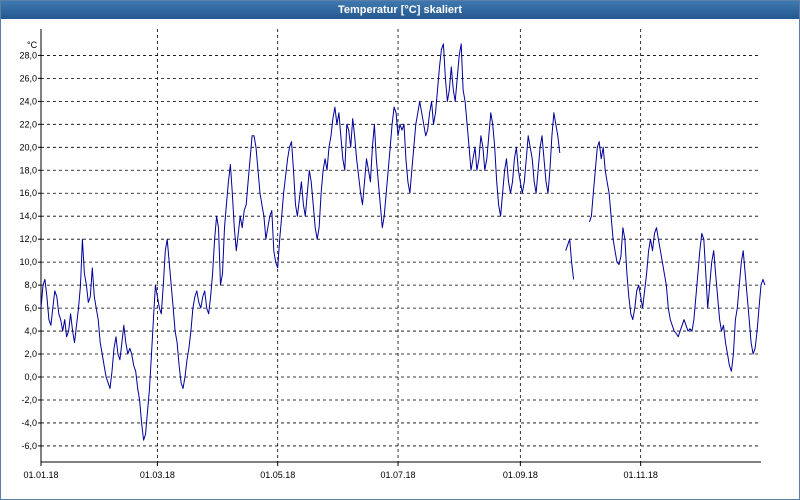 This screenshot has height=500, width=800. Describe the element at coordinates (157, 475) in the screenshot. I see `x-tick-label: 01.03.18` at that location.